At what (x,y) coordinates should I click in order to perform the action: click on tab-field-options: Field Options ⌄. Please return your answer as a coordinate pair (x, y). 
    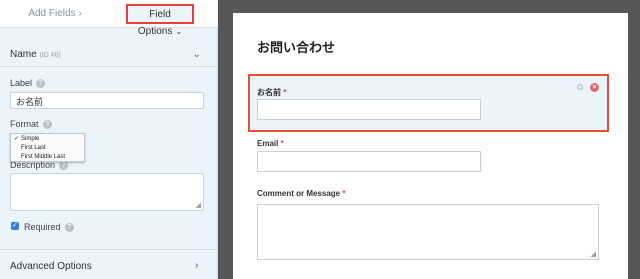
    Looking at the image, I should click on (160, 20).